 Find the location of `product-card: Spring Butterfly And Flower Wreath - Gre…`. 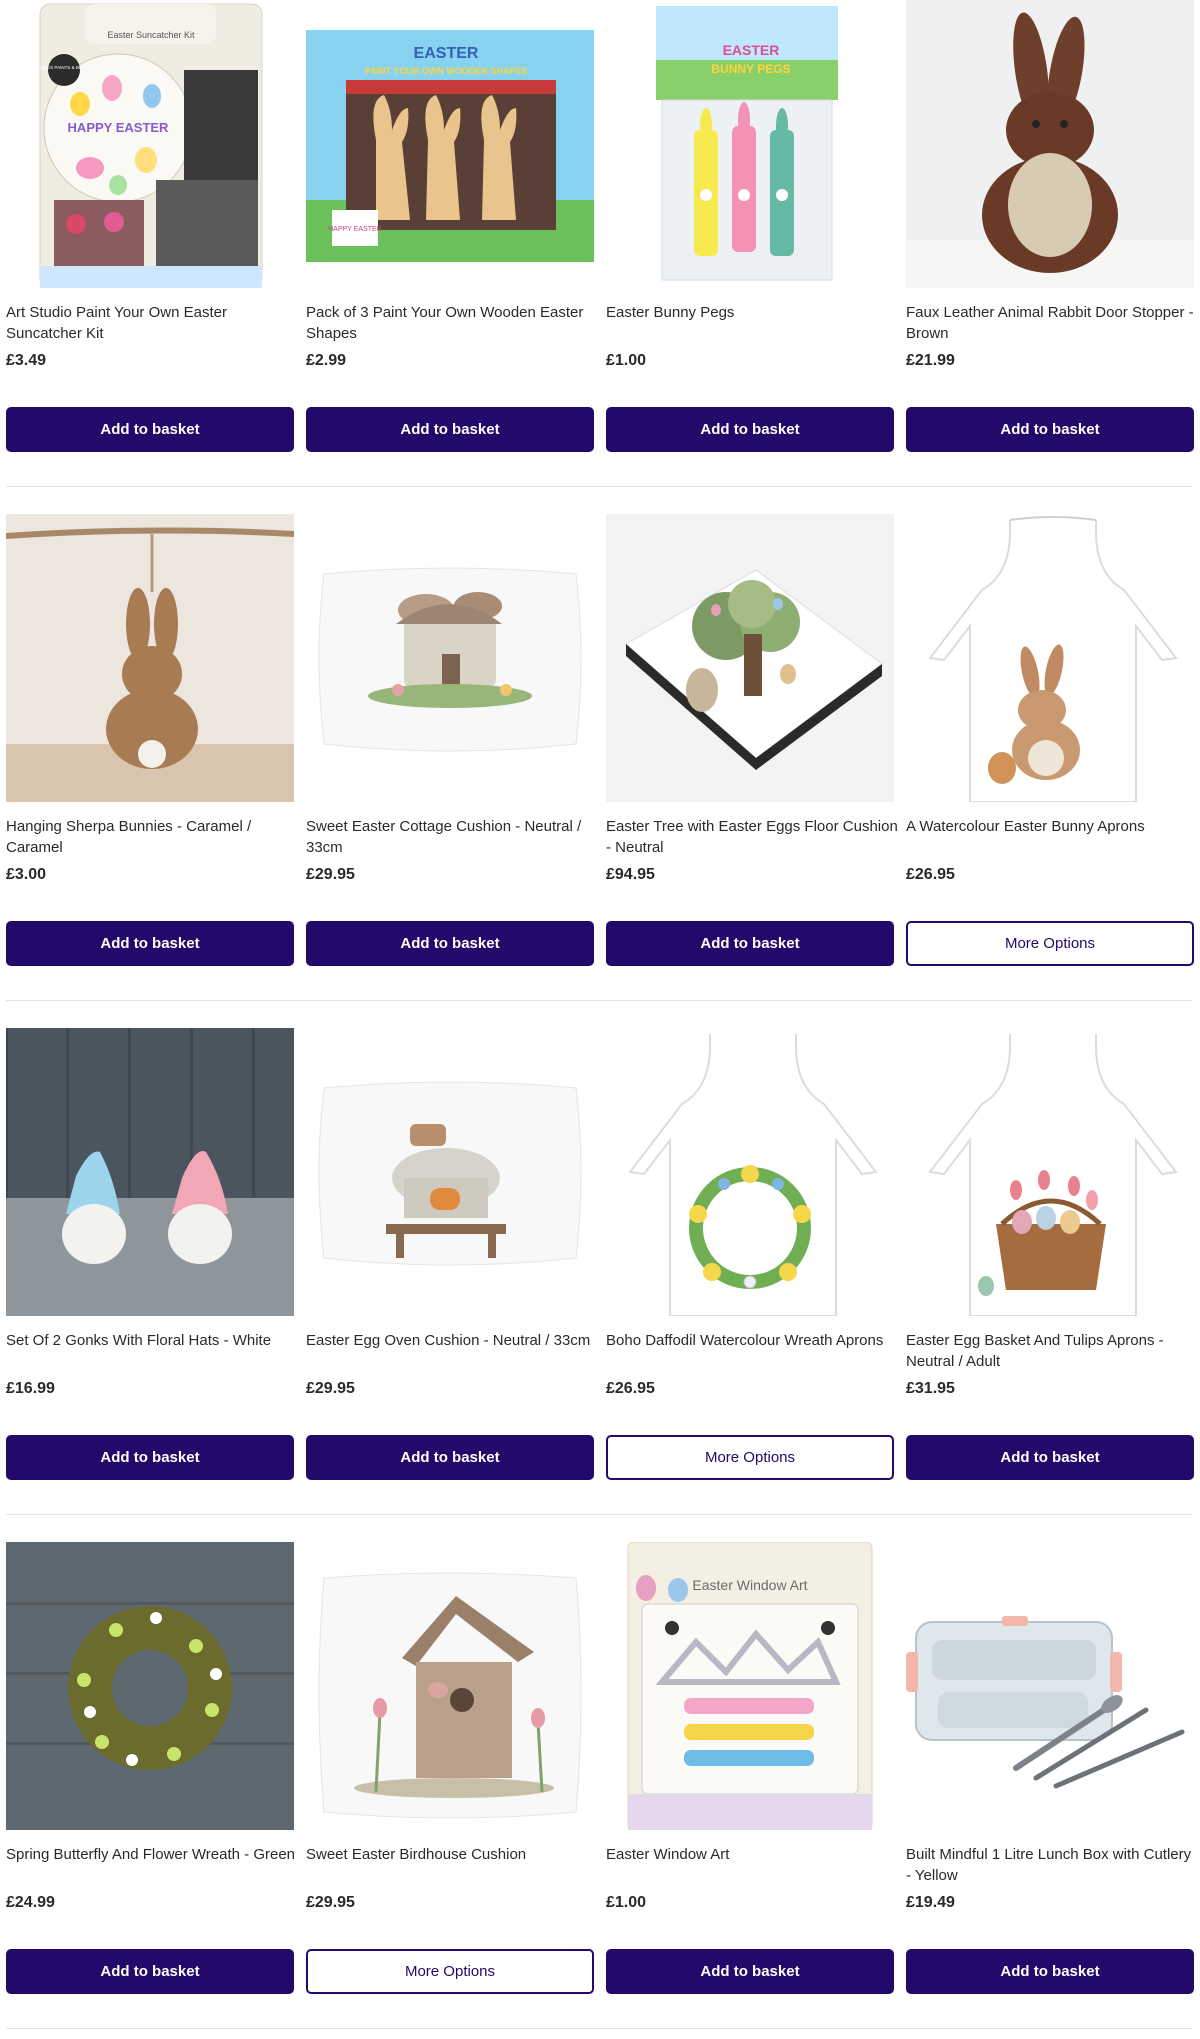

product-card: Spring Butterfly And Flower Wreath - Gre… is located at coordinates (150, 1768).